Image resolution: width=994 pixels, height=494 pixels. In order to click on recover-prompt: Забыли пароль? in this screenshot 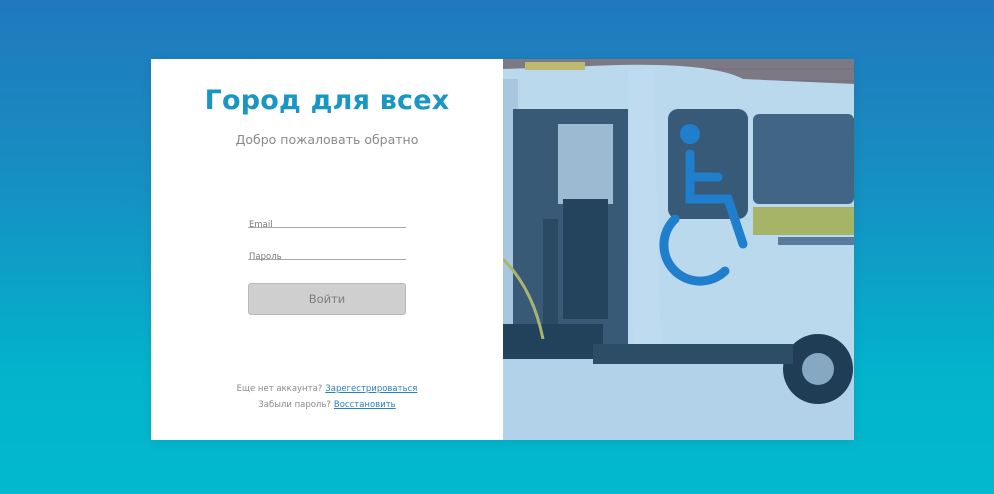, I will do `click(294, 405)`.